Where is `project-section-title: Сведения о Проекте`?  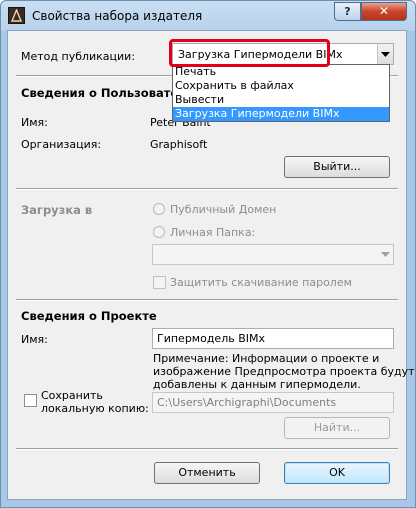
project-section-title: Сведения о Проекте is located at coordinates (89, 316).